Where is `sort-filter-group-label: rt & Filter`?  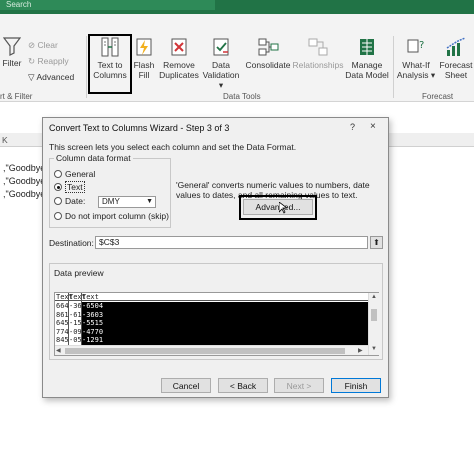
sort-filter-group-label: rt & Filter is located at coordinates (16, 96).